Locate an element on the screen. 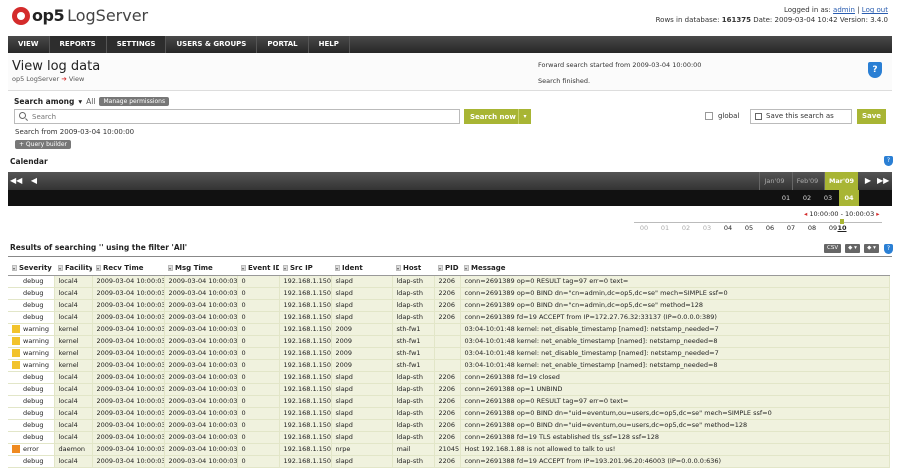  column-header-recv-time: ▾ Recv Time is located at coordinates (128, 268).